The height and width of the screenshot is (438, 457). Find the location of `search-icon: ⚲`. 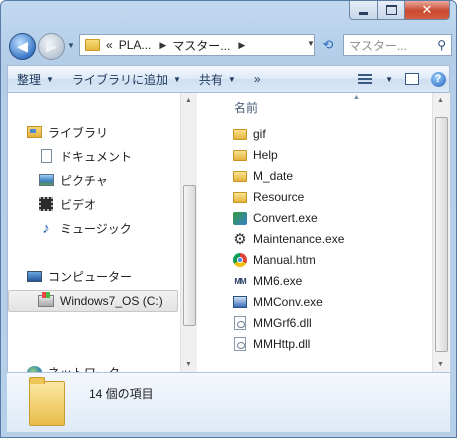

search-icon: ⚲ is located at coordinates (441, 45).